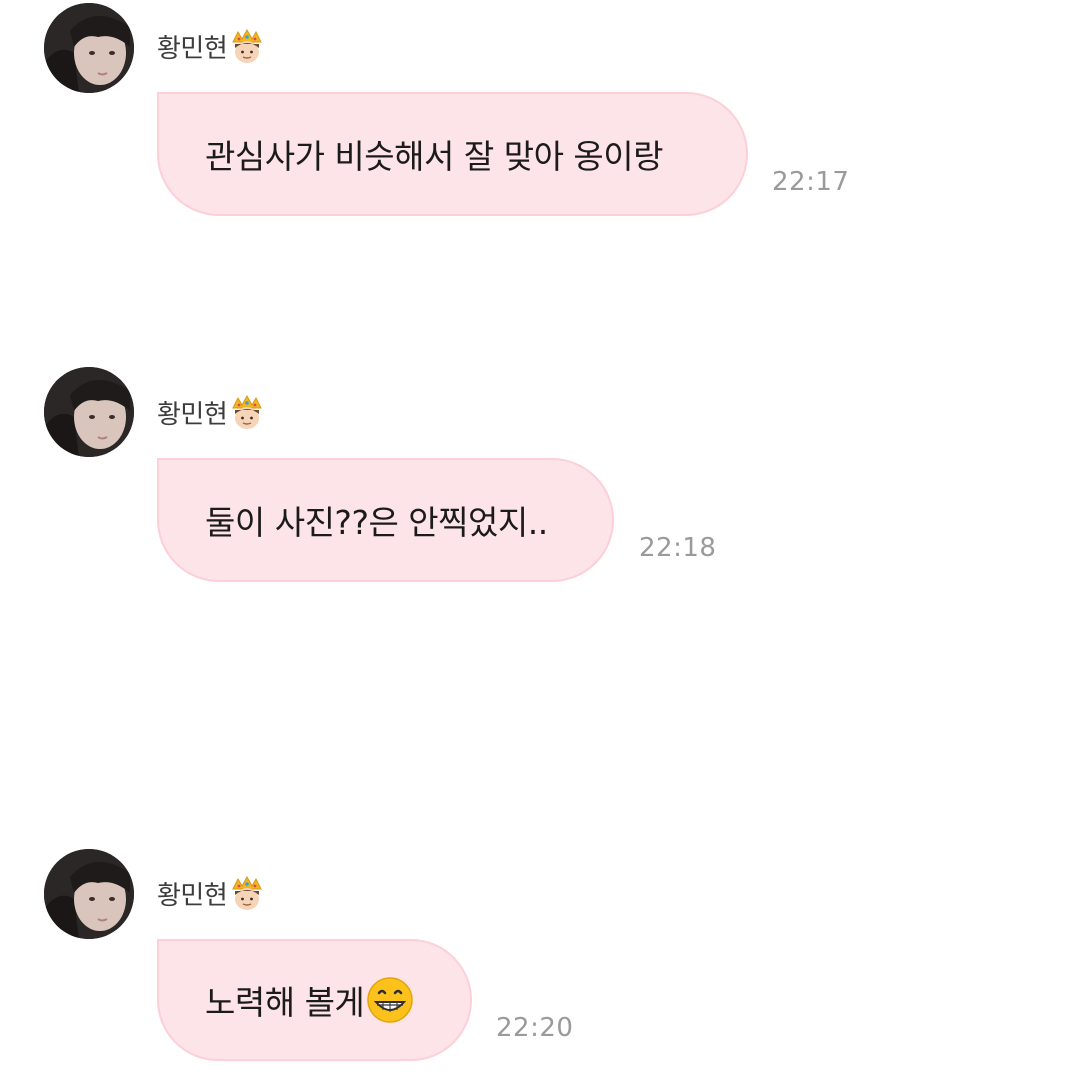 The image size is (1079, 1079). I want to click on message-text: 둘이 사진??은 안찍었지.., so click(376, 522).